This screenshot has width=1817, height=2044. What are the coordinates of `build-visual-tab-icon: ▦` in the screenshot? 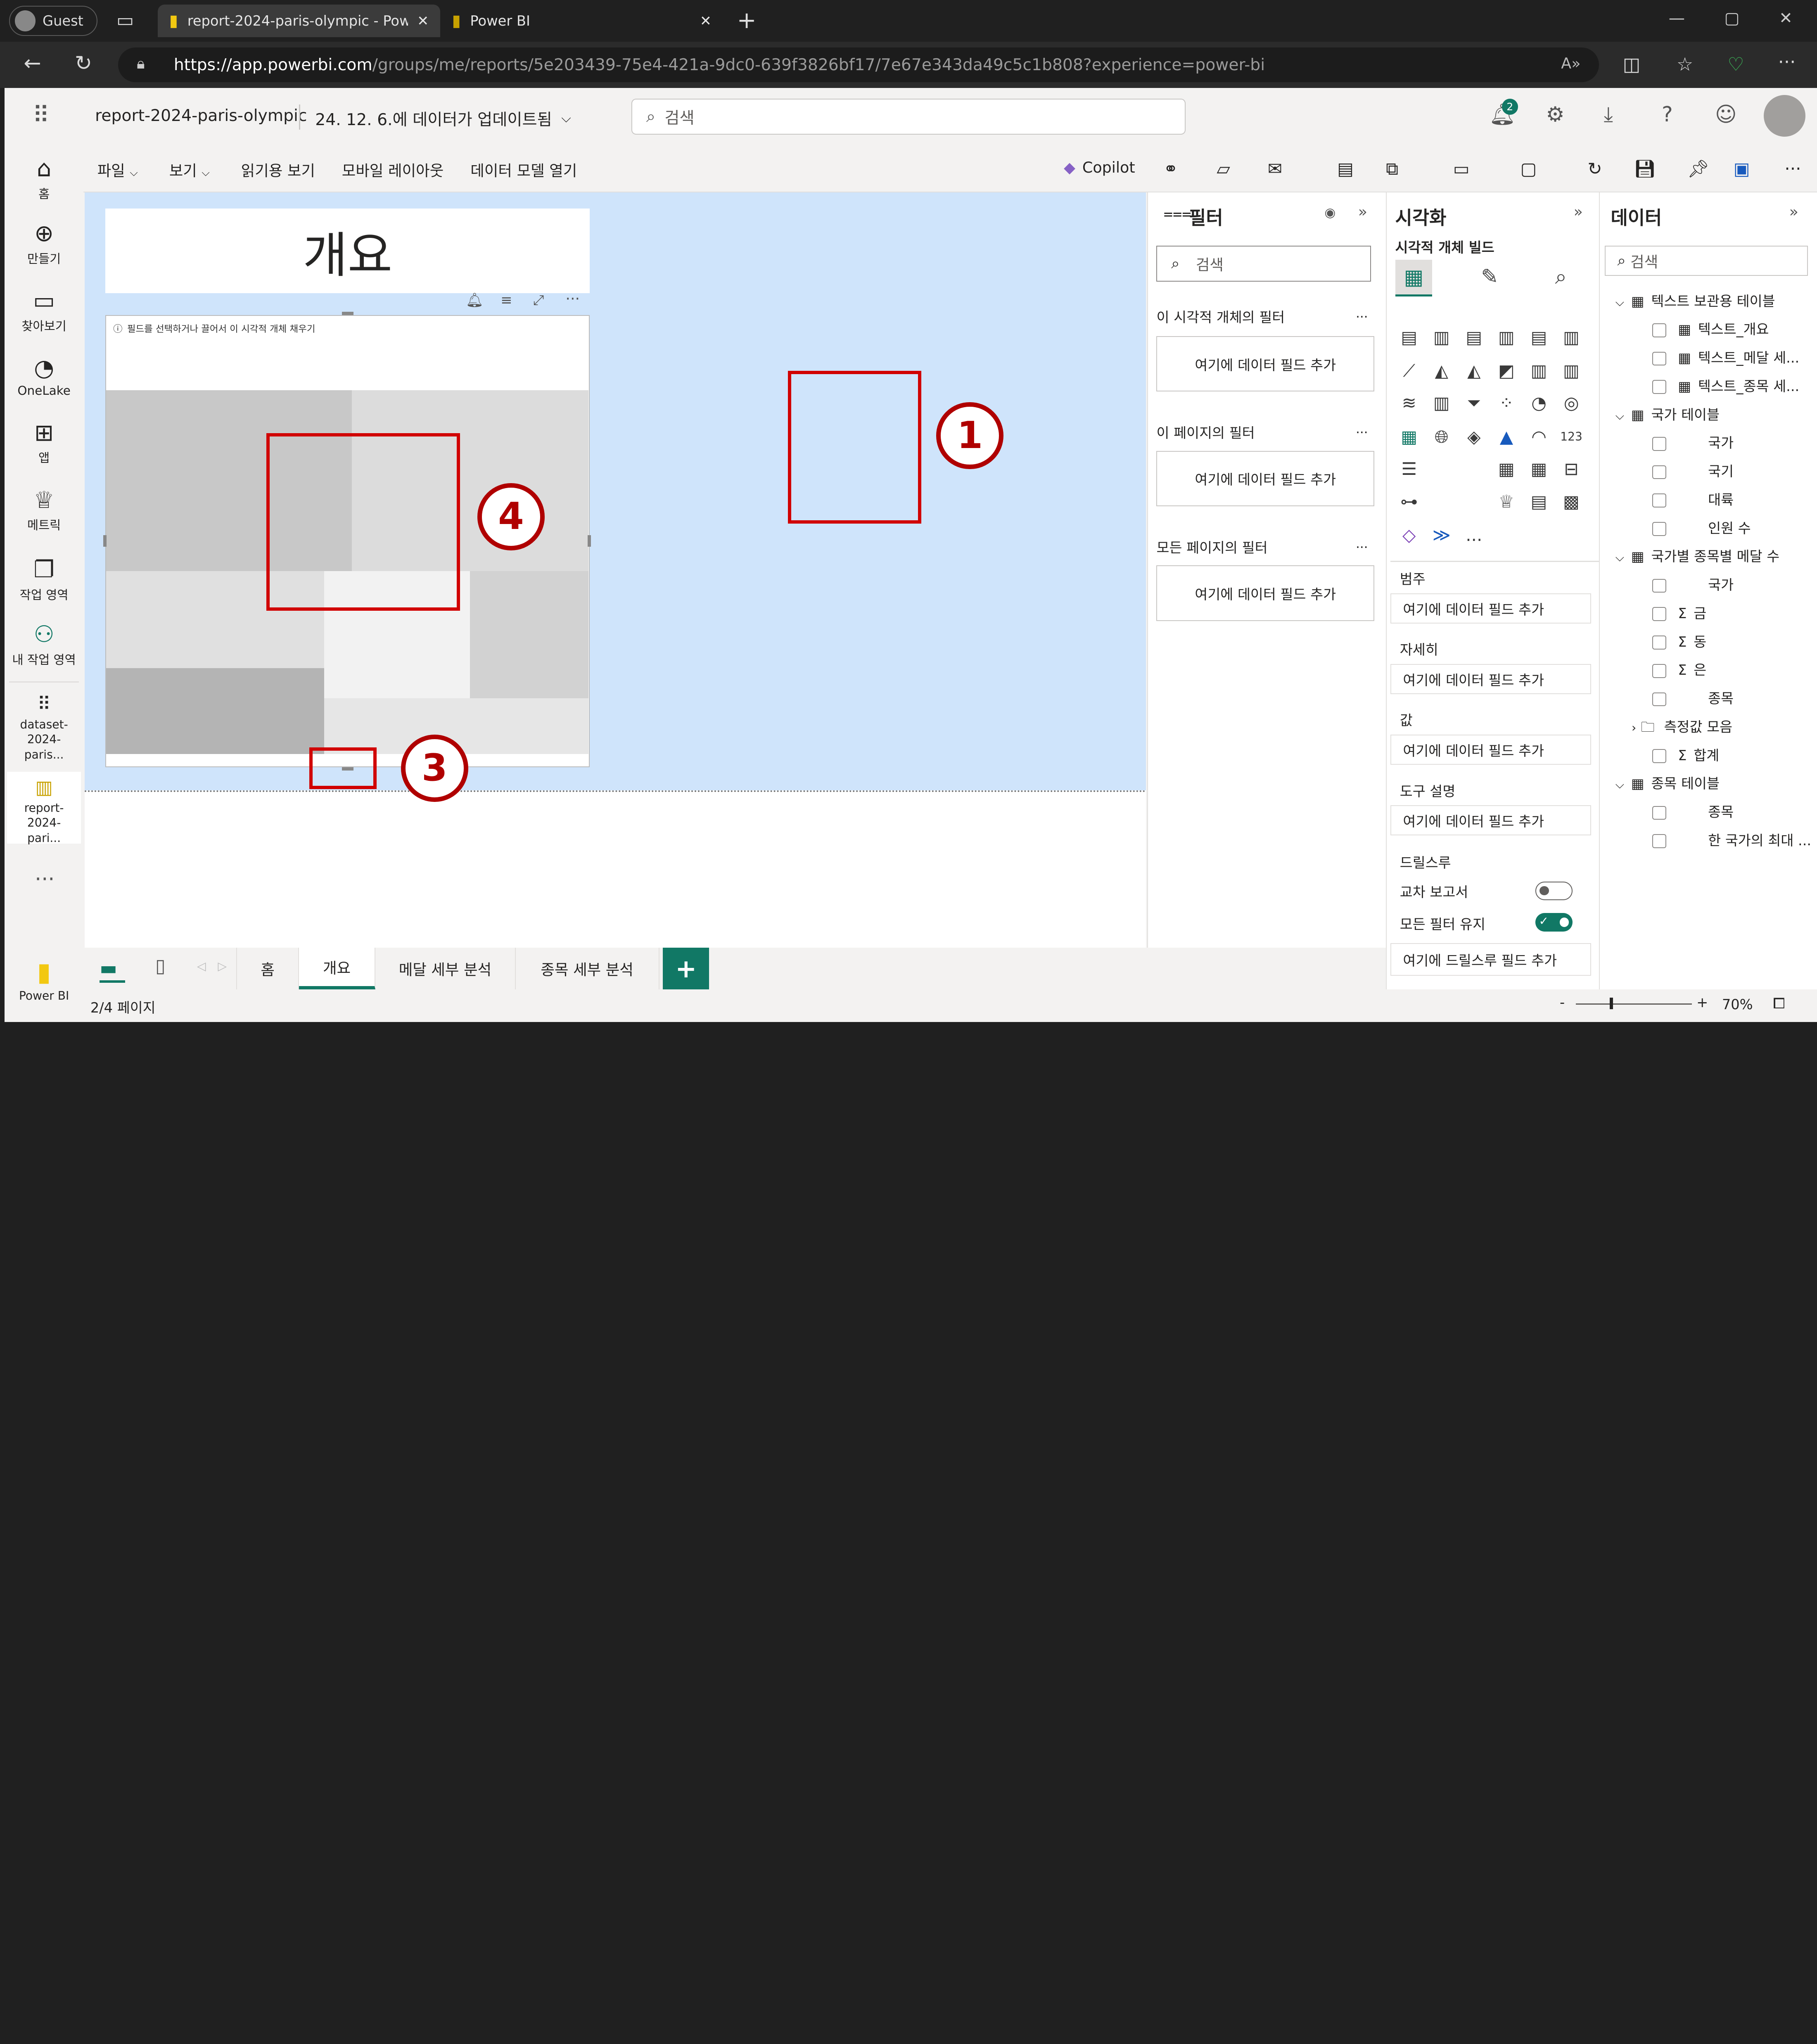 It's located at (1414, 278).